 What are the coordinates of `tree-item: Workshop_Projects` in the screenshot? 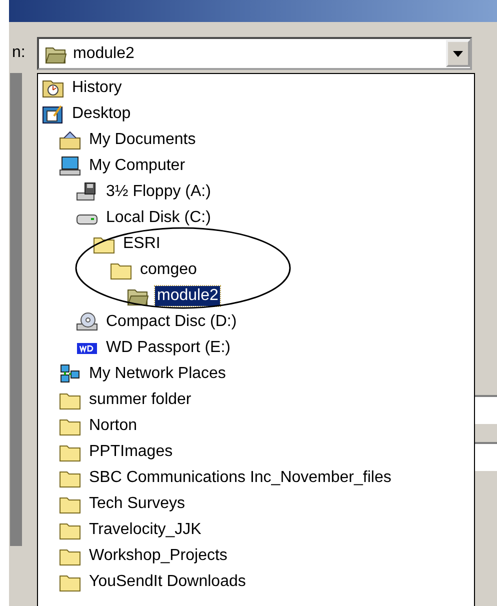 It's located at (158, 556).